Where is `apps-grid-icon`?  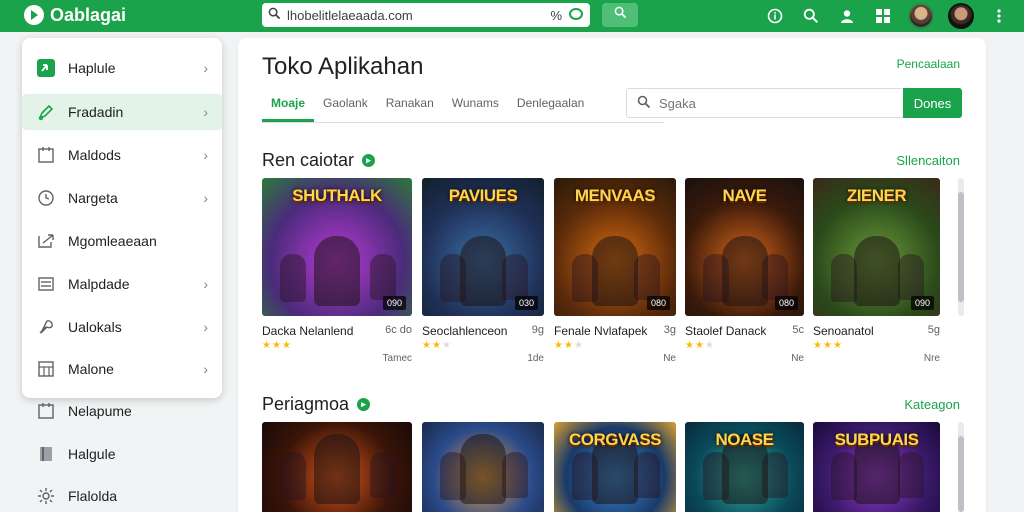 apps-grid-icon is located at coordinates (883, 16).